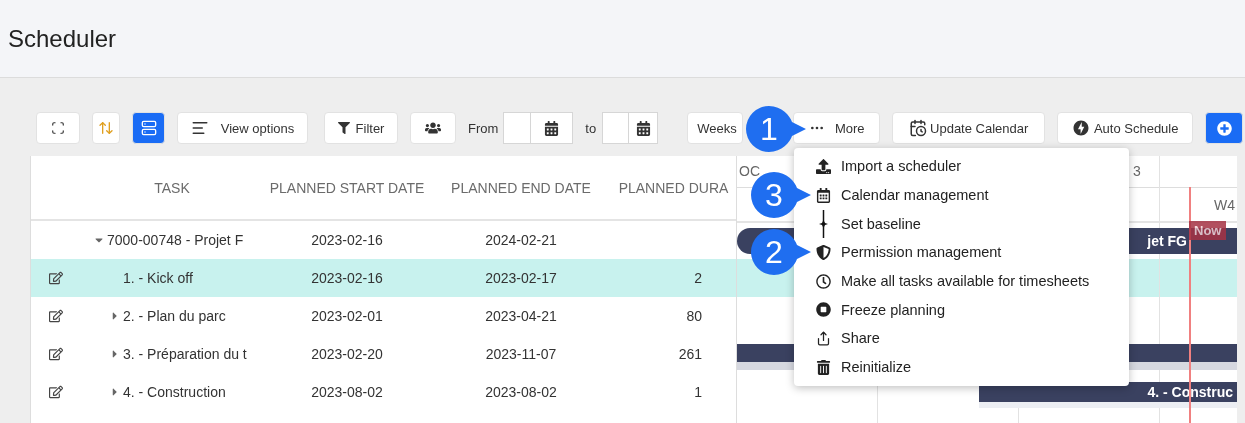 This screenshot has height=423, width=1245. Describe the element at coordinates (971, 338) in the screenshot. I see `menu-item: Share` at that location.